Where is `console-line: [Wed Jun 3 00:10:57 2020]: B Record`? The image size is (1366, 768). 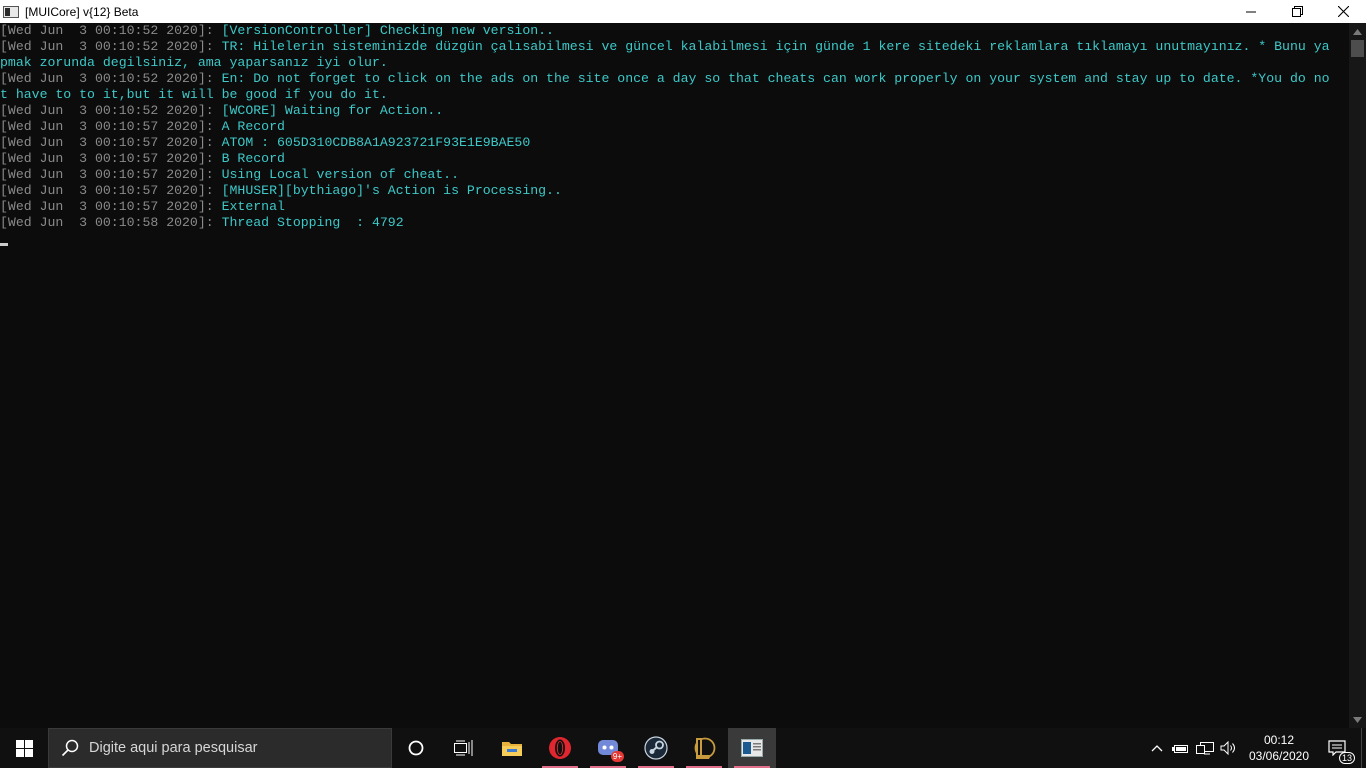
console-line: [Wed Jun 3 00:10:57 2020]: B Record is located at coordinates (674, 159).